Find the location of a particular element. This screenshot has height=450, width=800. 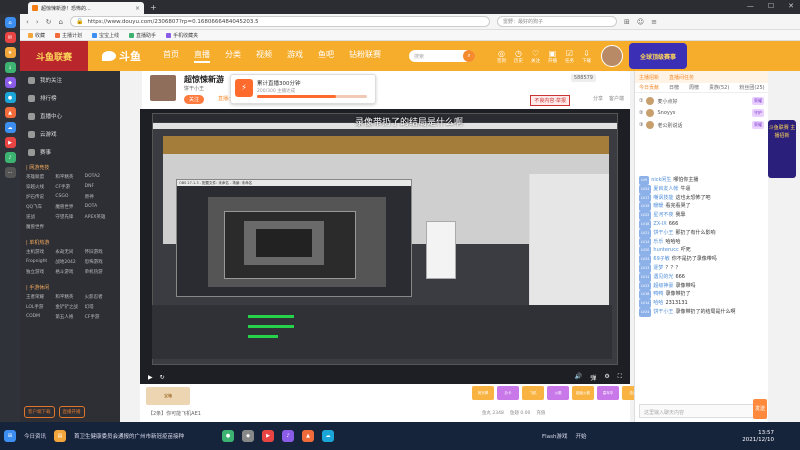

recharge-button: 充值 is located at coordinates (540, 413).